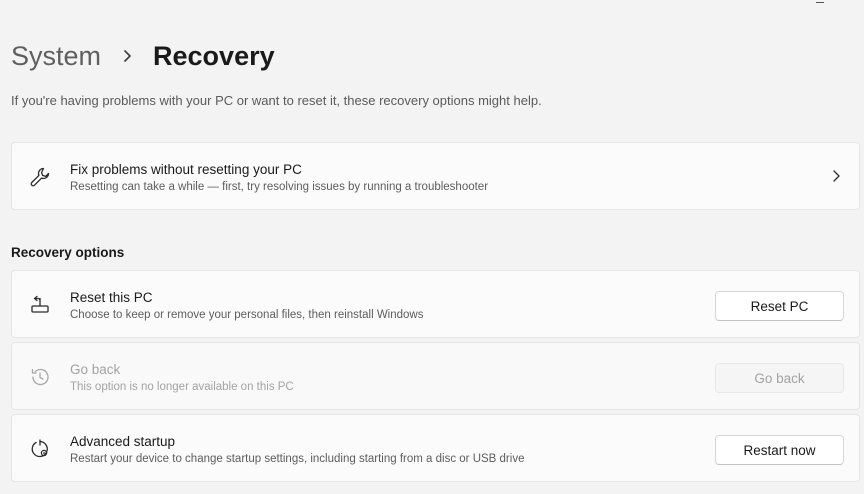 The image size is (864, 494). What do you see at coordinates (123, 441) in the screenshot?
I see `advanced-startup-title: Advanced startup` at bounding box center [123, 441].